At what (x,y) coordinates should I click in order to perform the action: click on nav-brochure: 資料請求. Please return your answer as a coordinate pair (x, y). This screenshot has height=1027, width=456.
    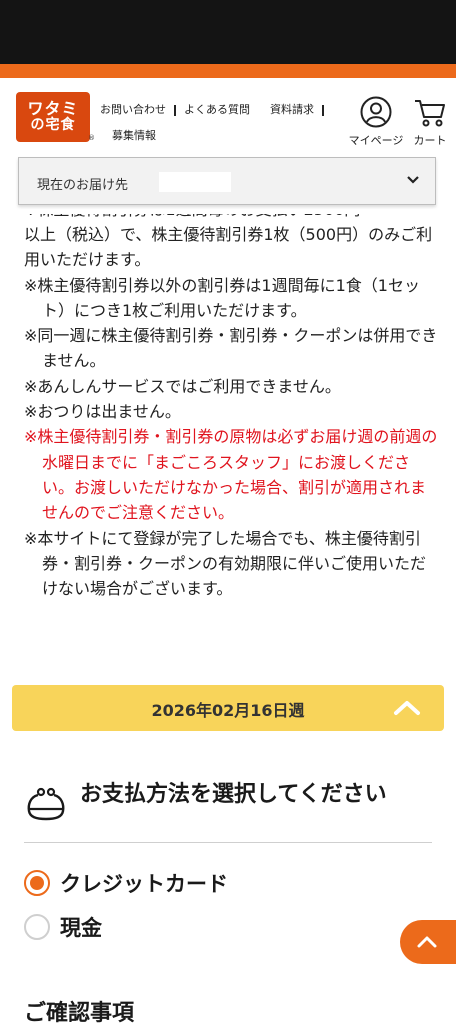
    Looking at the image, I should click on (292, 109).